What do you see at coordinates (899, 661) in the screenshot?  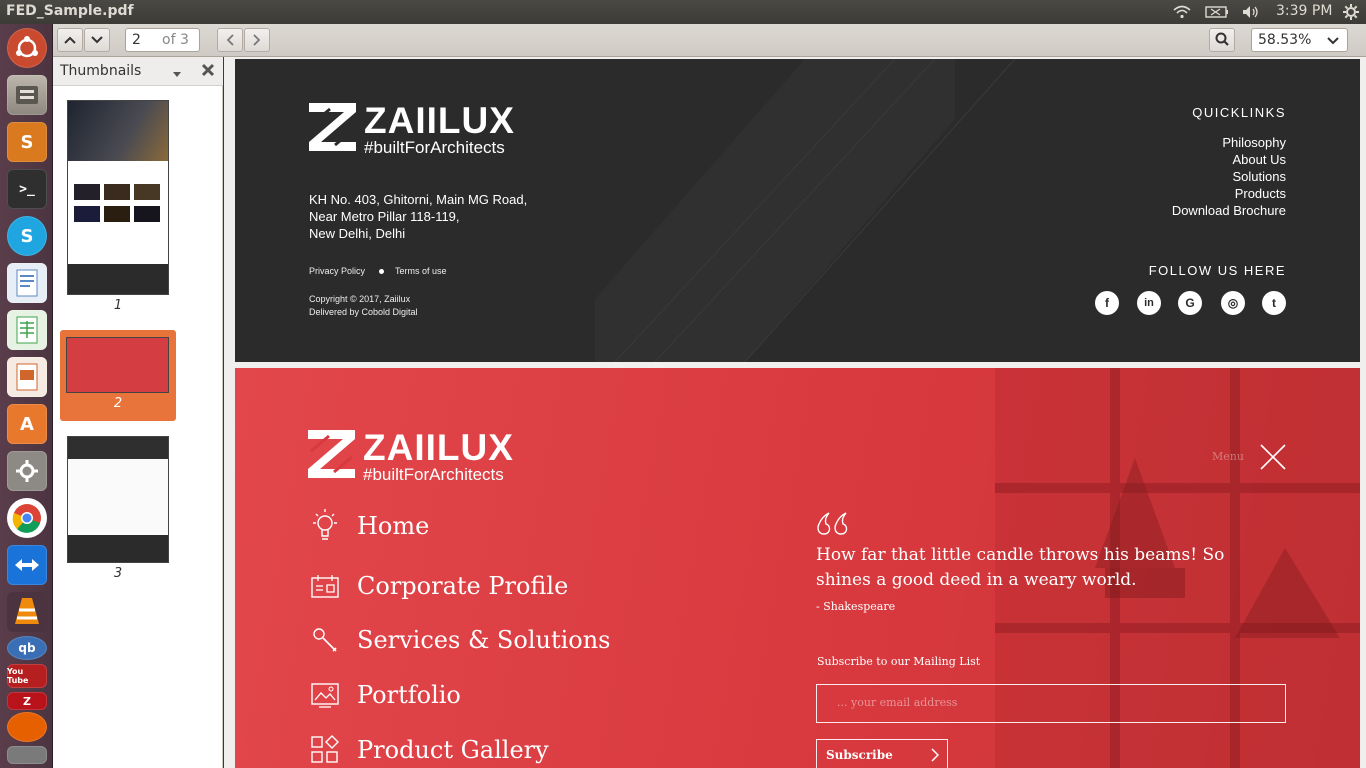 I see `subscribe-heading: Subscribe to our Mailing List` at bounding box center [899, 661].